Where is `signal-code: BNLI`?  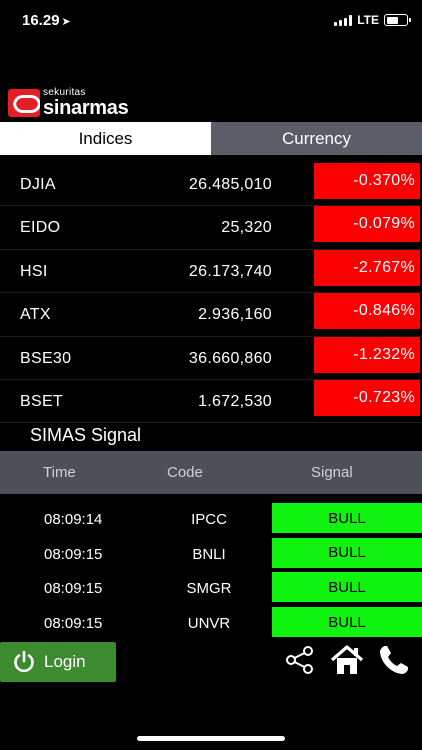 signal-code: BNLI is located at coordinates (209, 554).